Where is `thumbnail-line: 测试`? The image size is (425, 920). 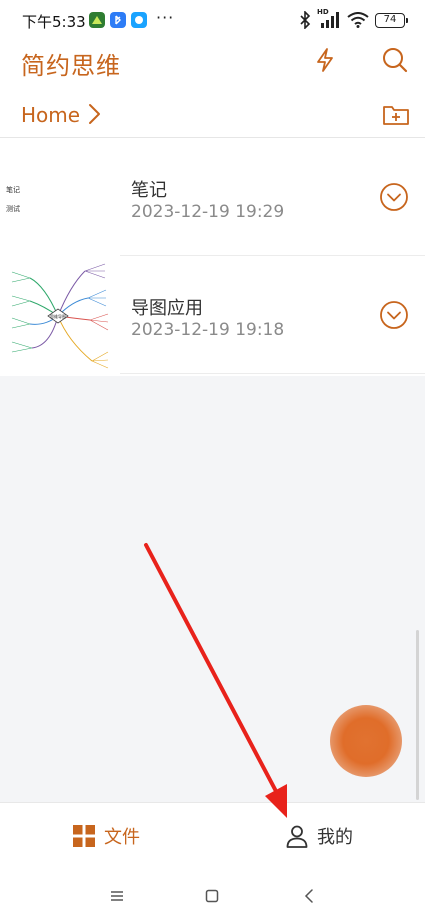
thumbnail-line: 测试 is located at coordinates (13, 209).